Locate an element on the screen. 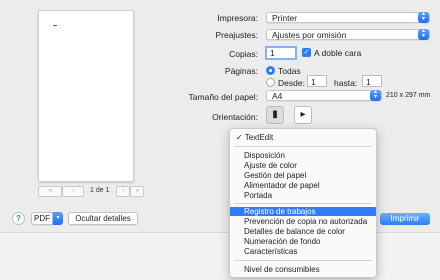 The width and height of the screenshot is (440, 280). duplex-checkbox: ✓ is located at coordinates (306, 52).